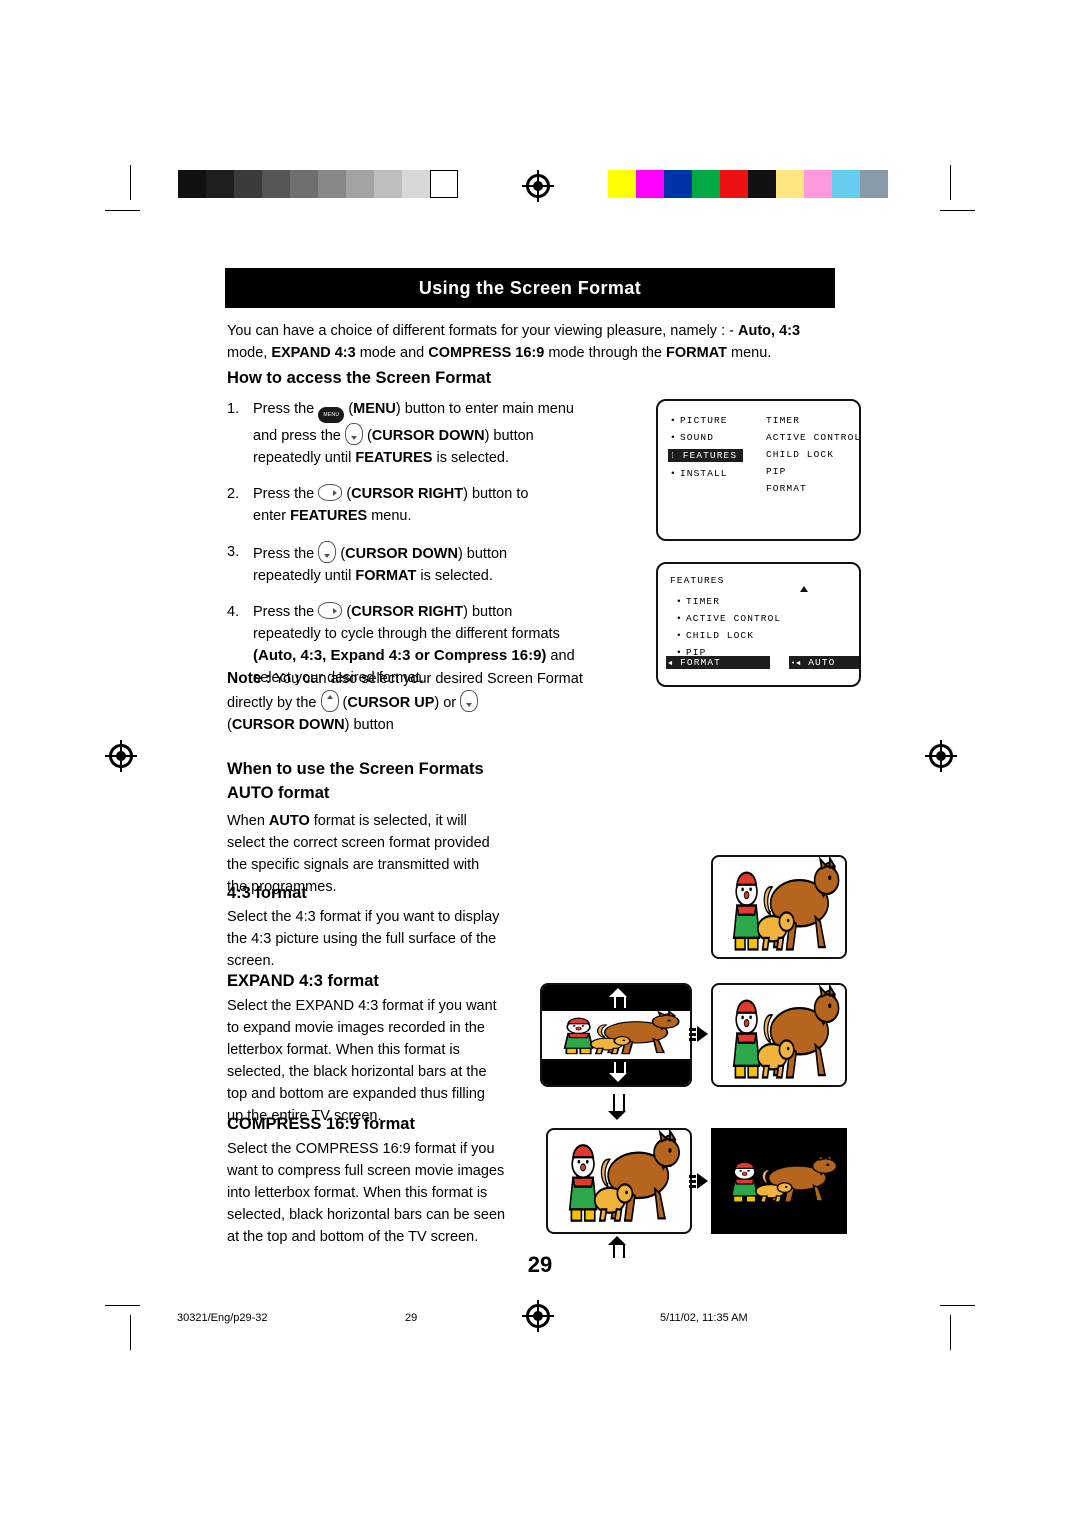 The height and width of the screenshot is (1528, 1080). What do you see at coordinates (329, 516) in the screenshot?
I see `step-2-bold-features: FEATURES` at bounding box center [329, 516].